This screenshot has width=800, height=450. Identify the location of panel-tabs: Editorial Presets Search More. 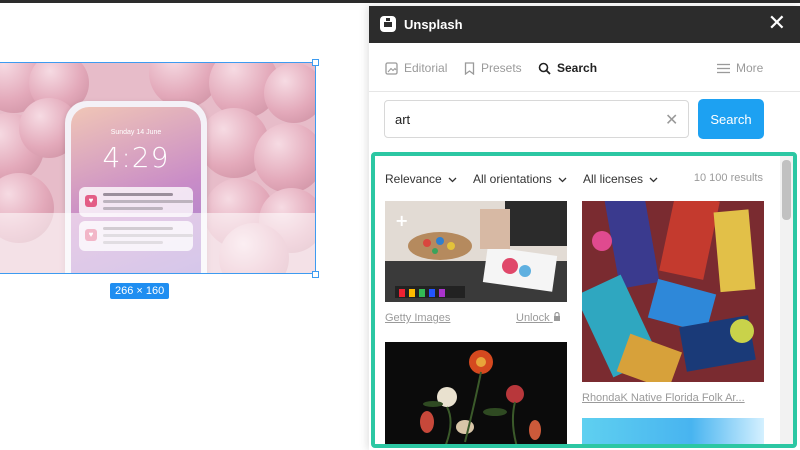
(584, 67).